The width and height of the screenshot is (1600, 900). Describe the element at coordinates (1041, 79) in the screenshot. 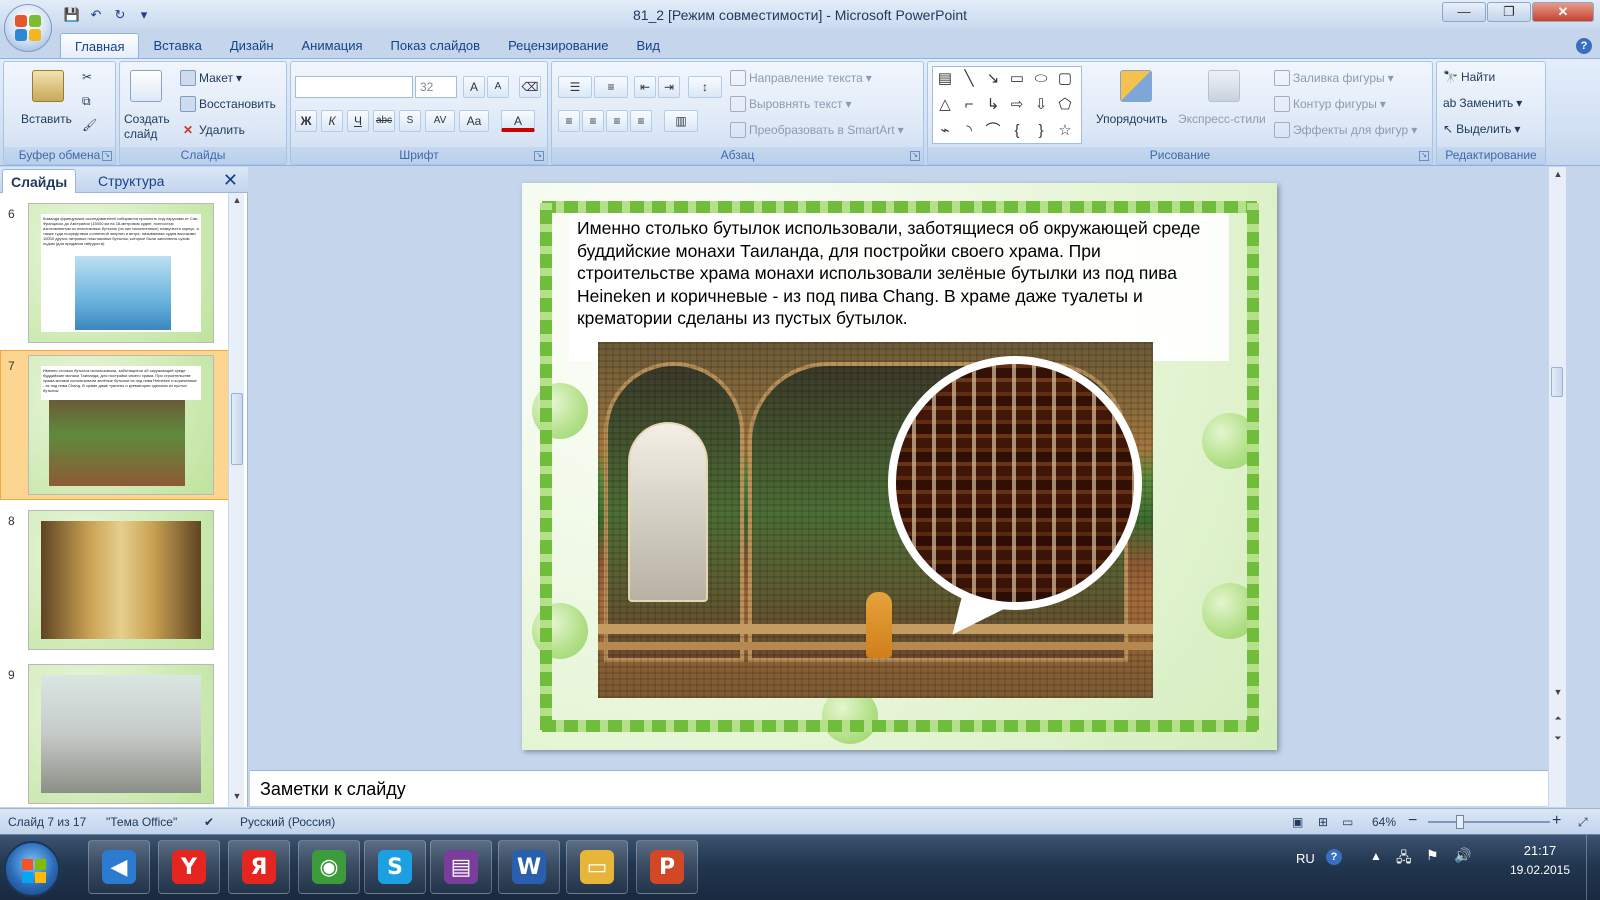

I see `oval-shape-icon: ⬭` at that location.